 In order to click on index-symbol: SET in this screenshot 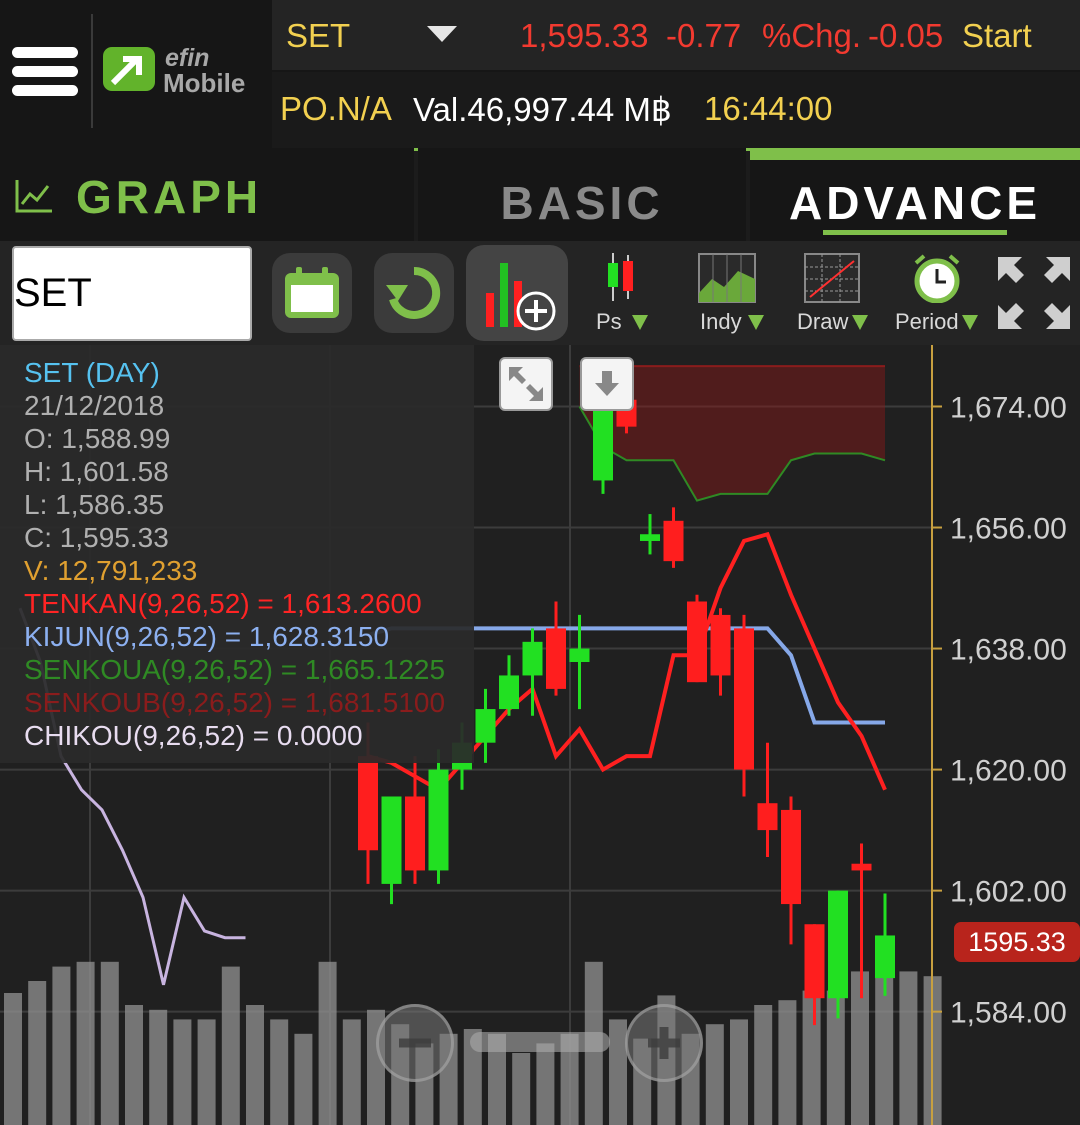, I will do `click(318, 36)`.